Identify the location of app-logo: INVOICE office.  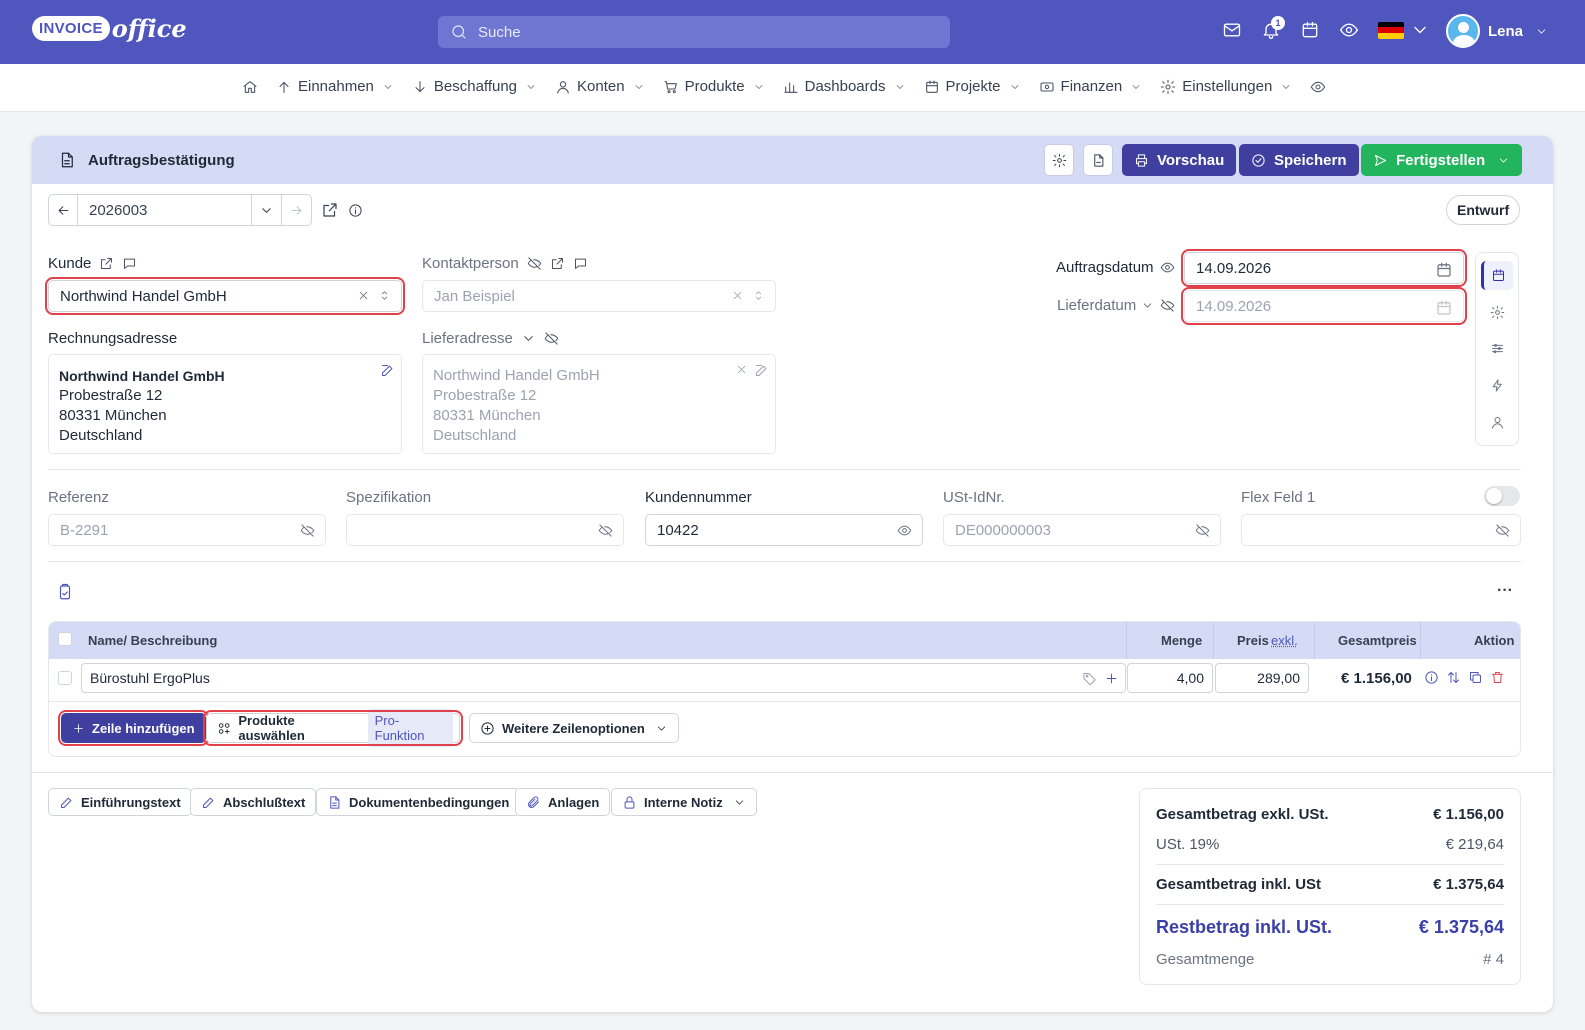
(109, 28).